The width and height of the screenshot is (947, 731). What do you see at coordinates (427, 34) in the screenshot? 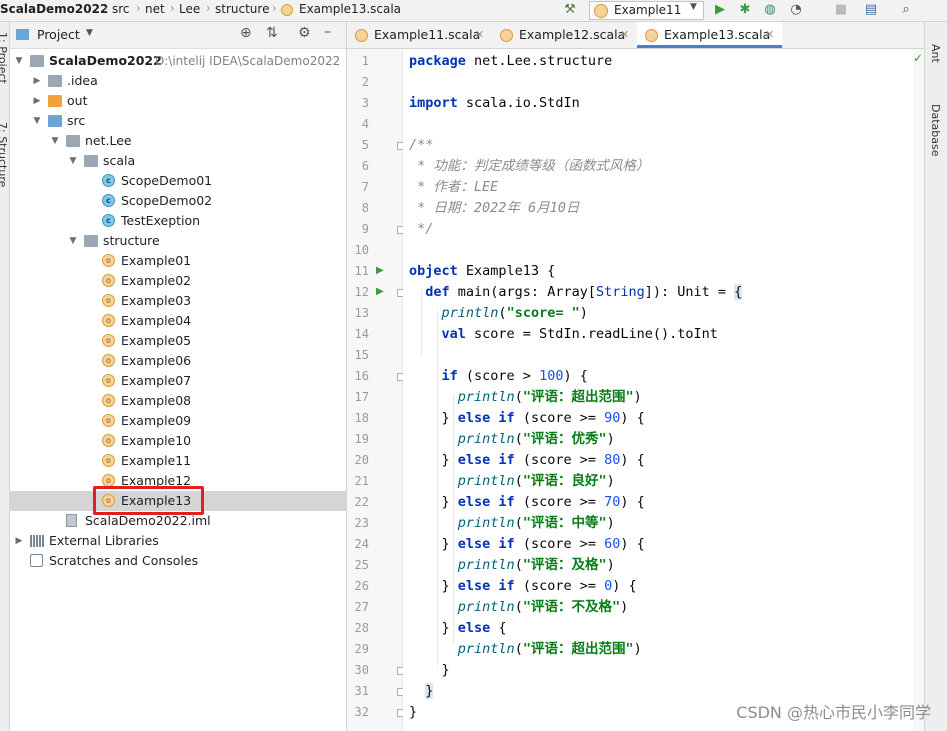
I see `tab-label: Example11.scala` at bounding box center [427, 34].